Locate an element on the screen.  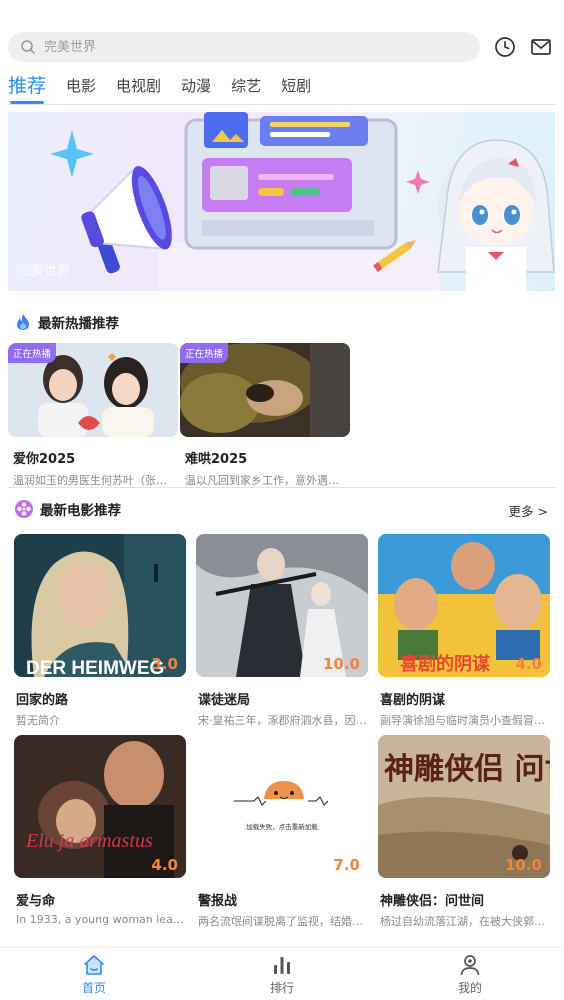
poster-text: DER HEIMWEG is located at coordinates (95, 667).